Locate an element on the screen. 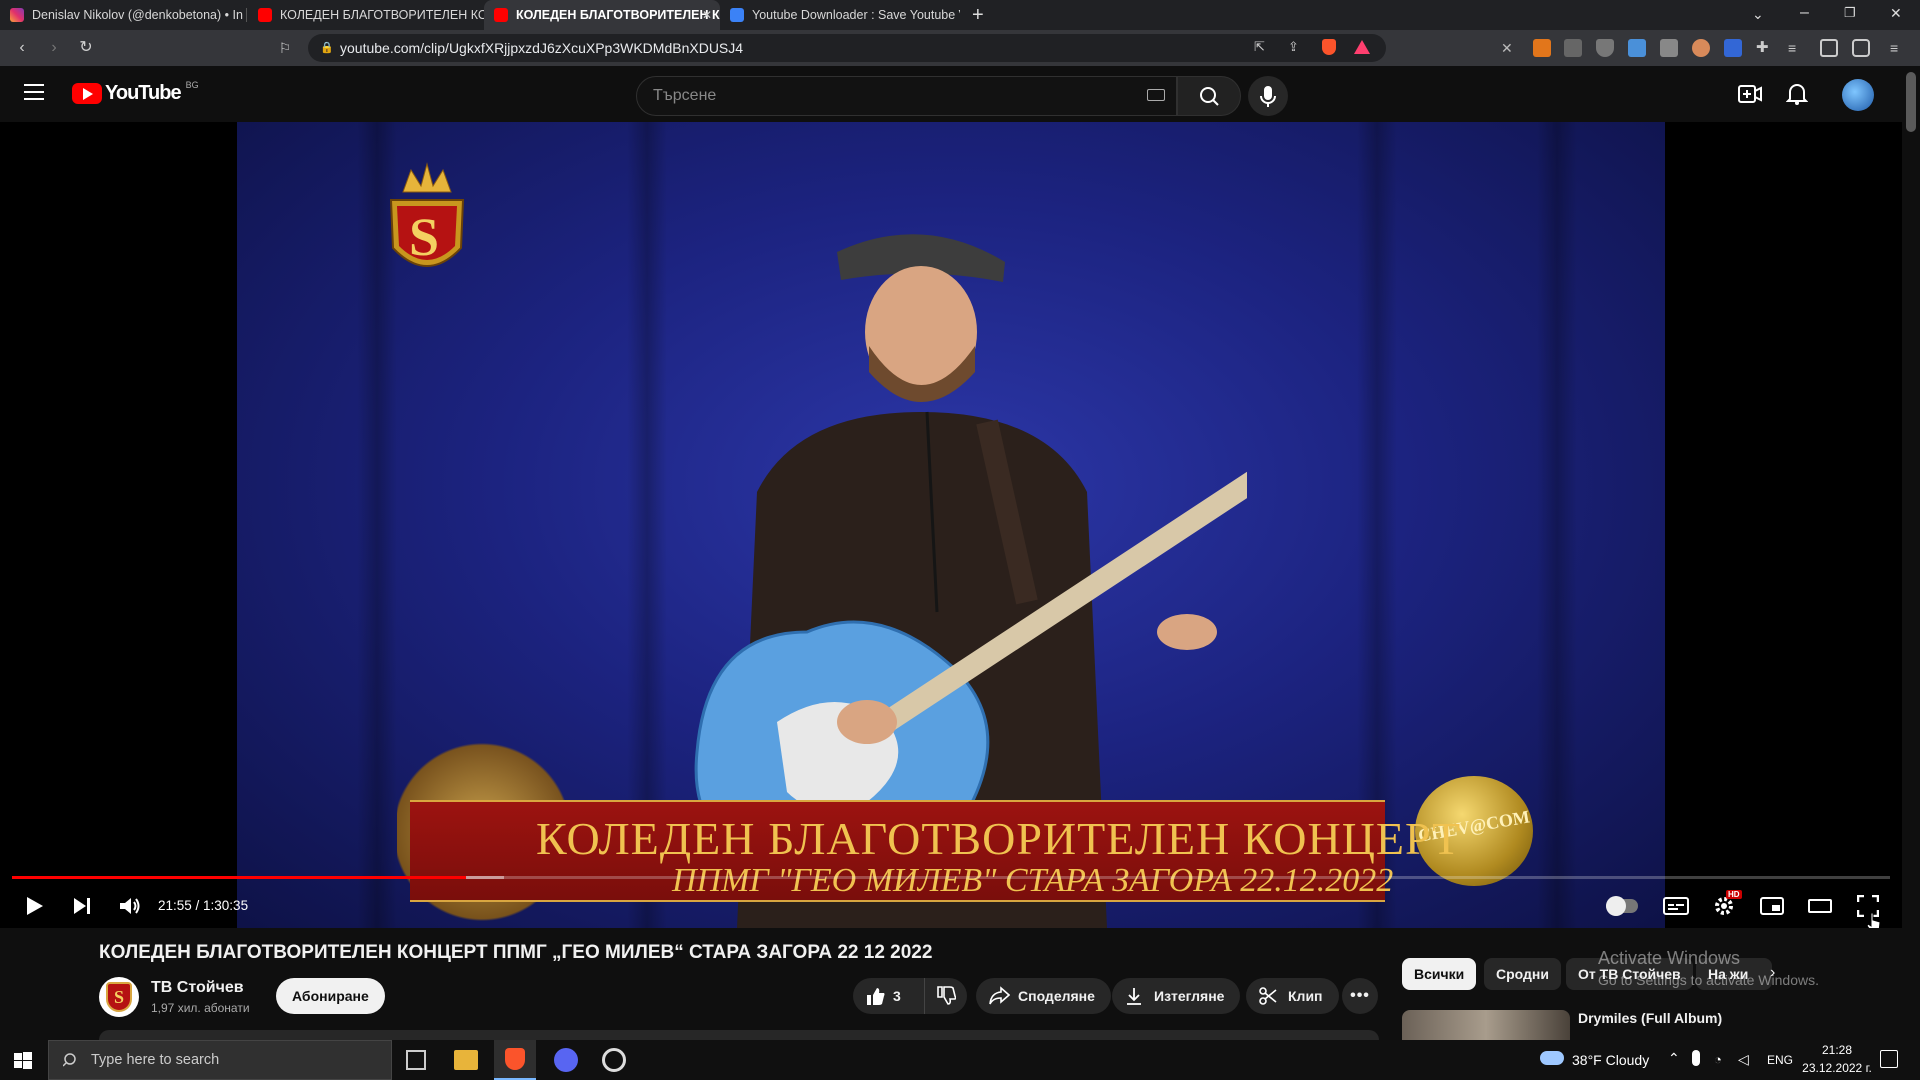 Image resolution: width=1920 pixels, height=1080 pixels. brave-shields-icon is located at coordinates (1329, 47).